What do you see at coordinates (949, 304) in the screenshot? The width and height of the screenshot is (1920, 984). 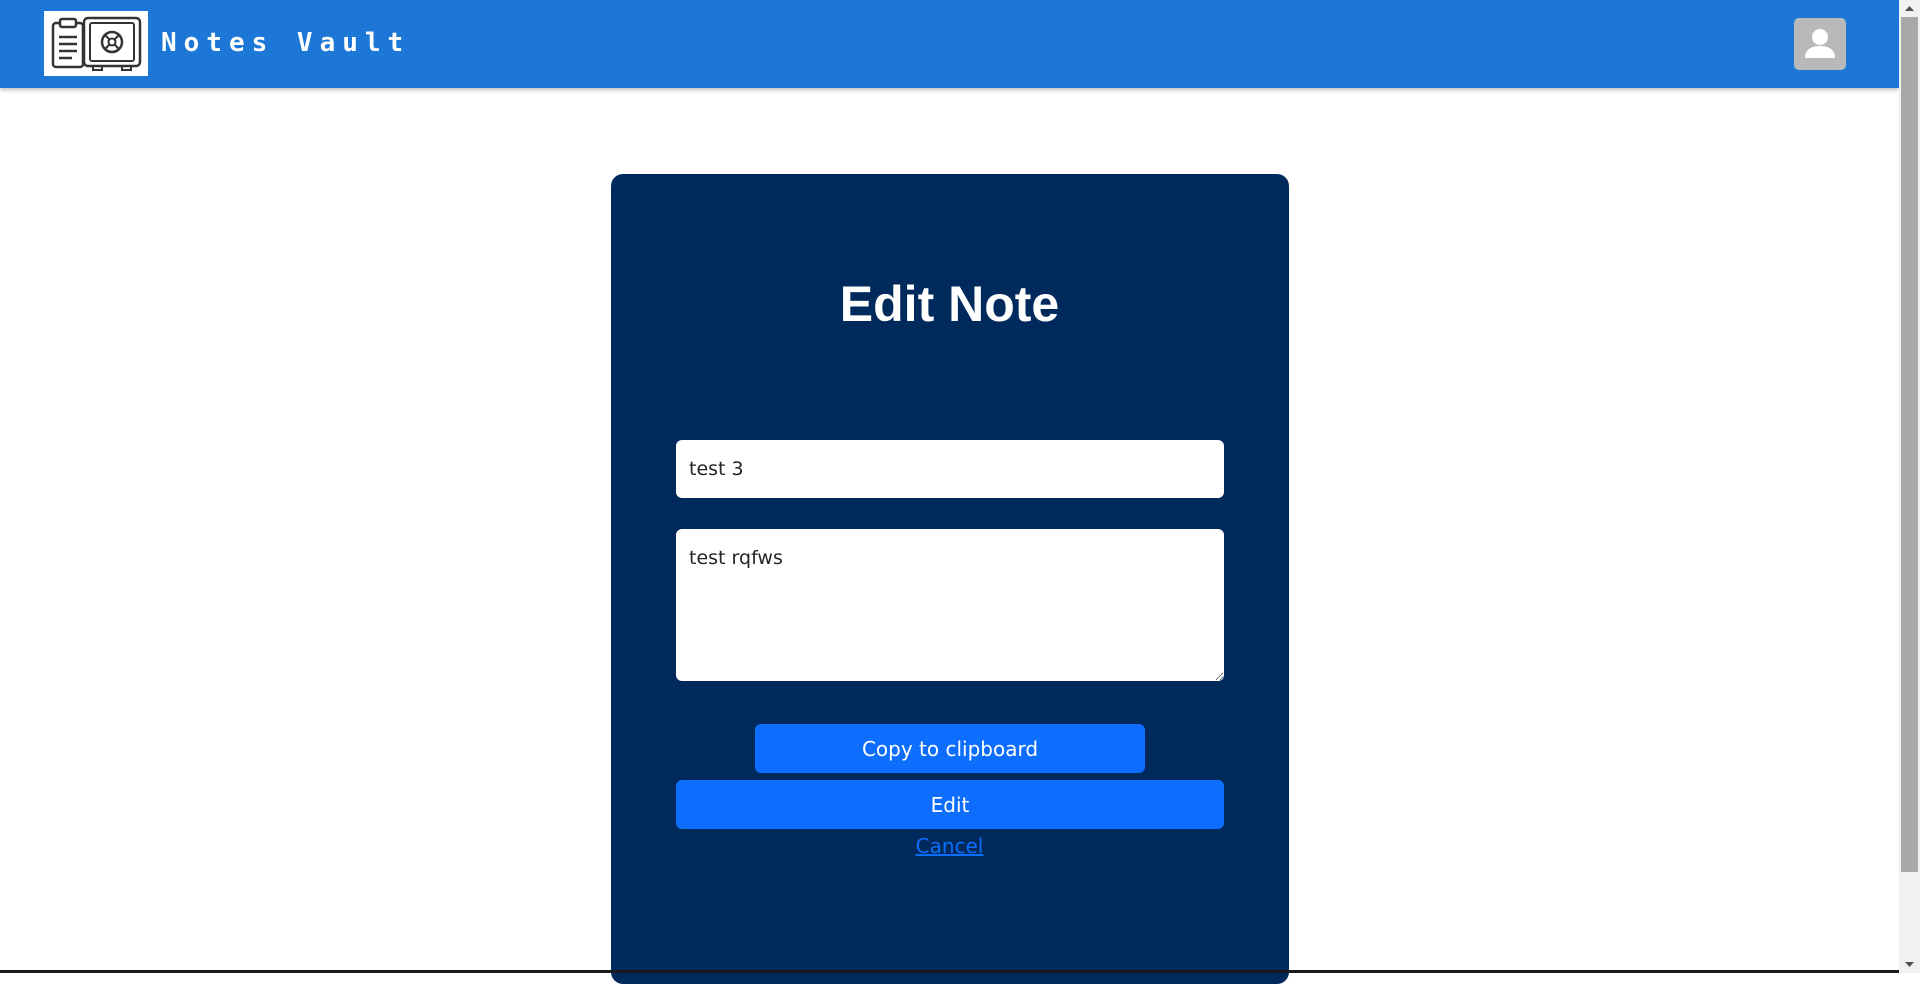 I see `page-title: Edit Note` at bounding box center [949, 304].